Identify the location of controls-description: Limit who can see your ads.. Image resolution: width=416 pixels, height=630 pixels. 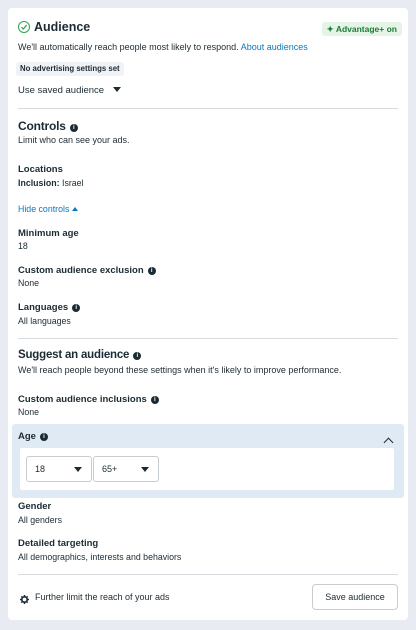
(74, 140).